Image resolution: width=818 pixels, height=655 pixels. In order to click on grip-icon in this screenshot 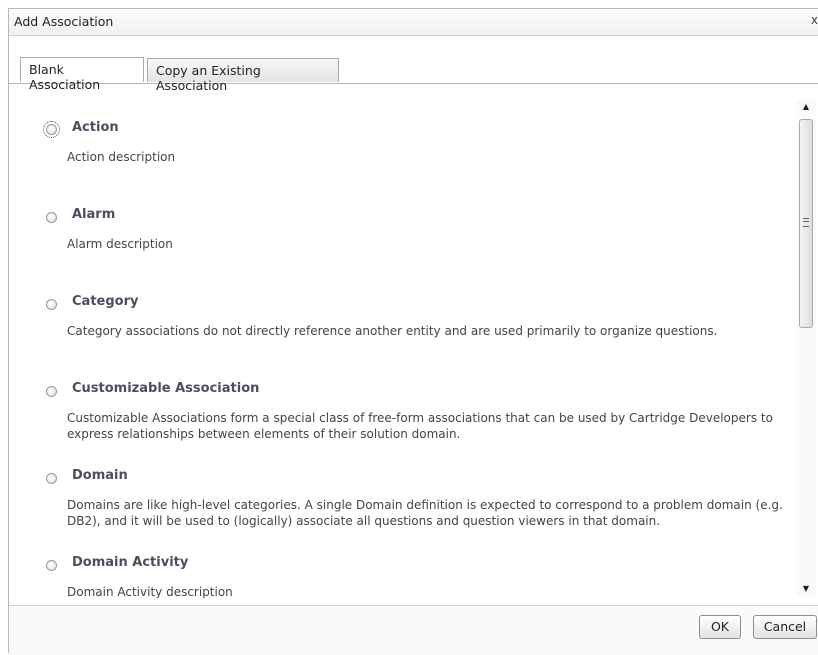, I will do `click(806, 222)`.